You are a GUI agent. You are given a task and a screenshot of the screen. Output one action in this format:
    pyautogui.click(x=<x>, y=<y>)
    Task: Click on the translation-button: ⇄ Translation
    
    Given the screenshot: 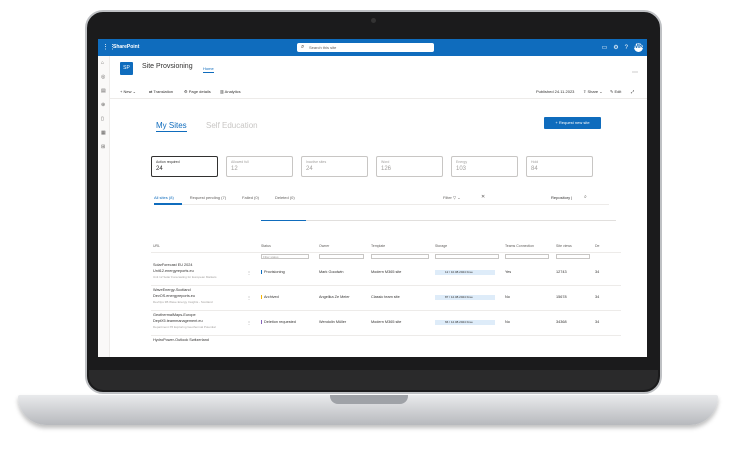 What is the action you would take?
    pyautogui.click(x=161, y=91)
    